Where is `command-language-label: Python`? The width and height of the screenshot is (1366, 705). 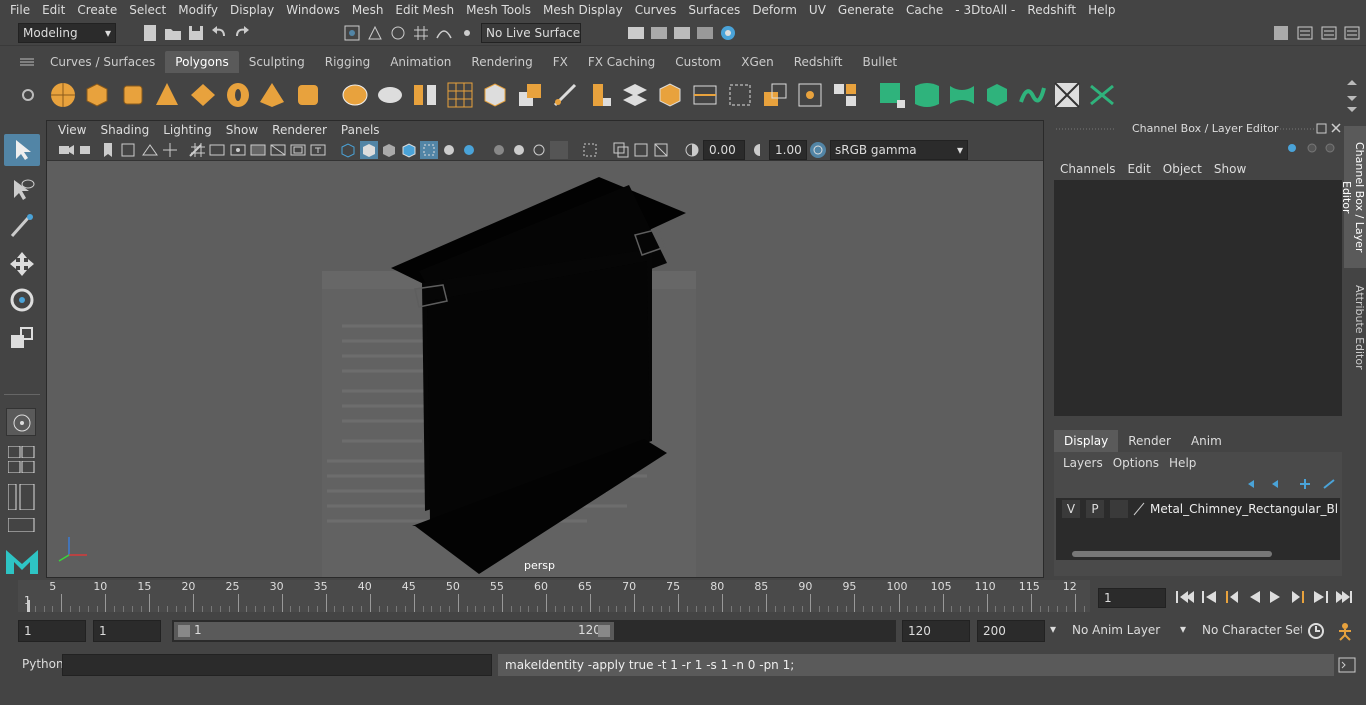 command-language-label: Python is located at coordinates (43, 664).